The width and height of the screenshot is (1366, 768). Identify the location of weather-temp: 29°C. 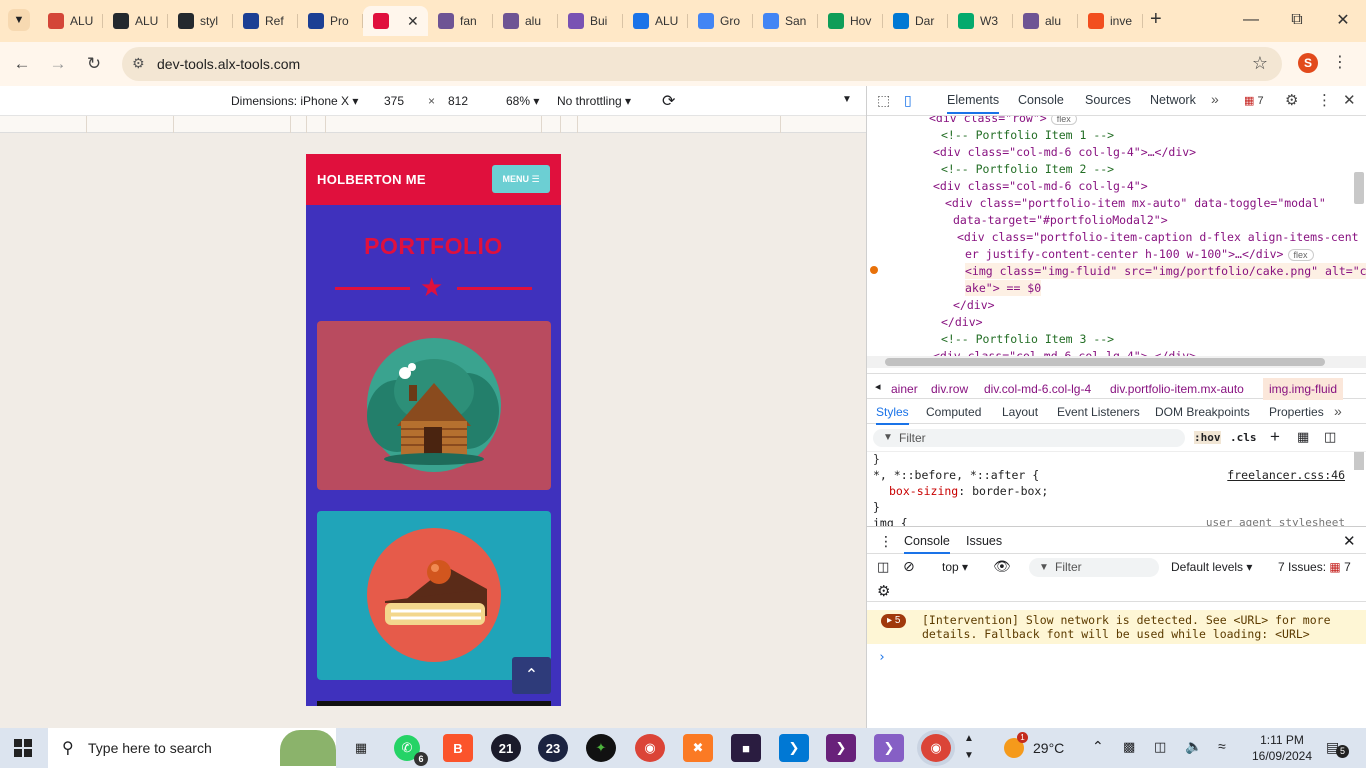
(1048, 748).